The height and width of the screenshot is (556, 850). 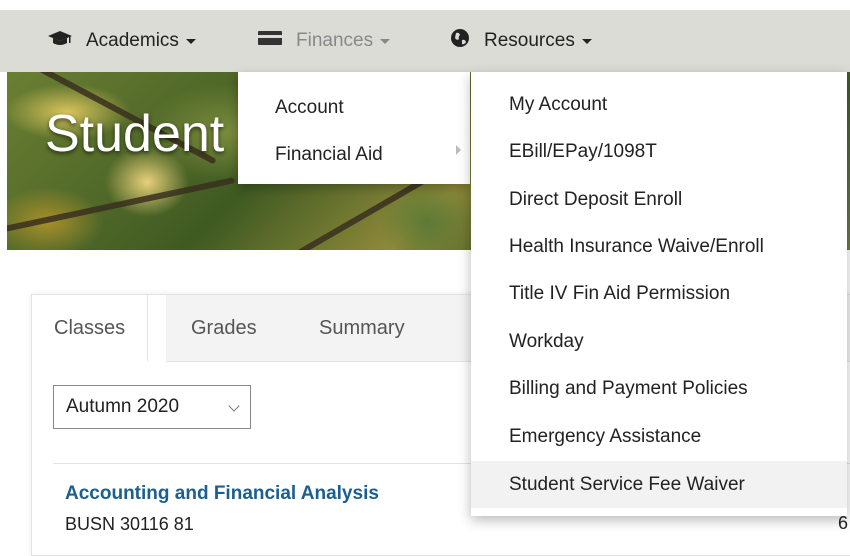 What do you see at coordinates (123, 406) in the screenshot?
I see `term-select-value: Autumn 2020` at bounding box center [123, 406].